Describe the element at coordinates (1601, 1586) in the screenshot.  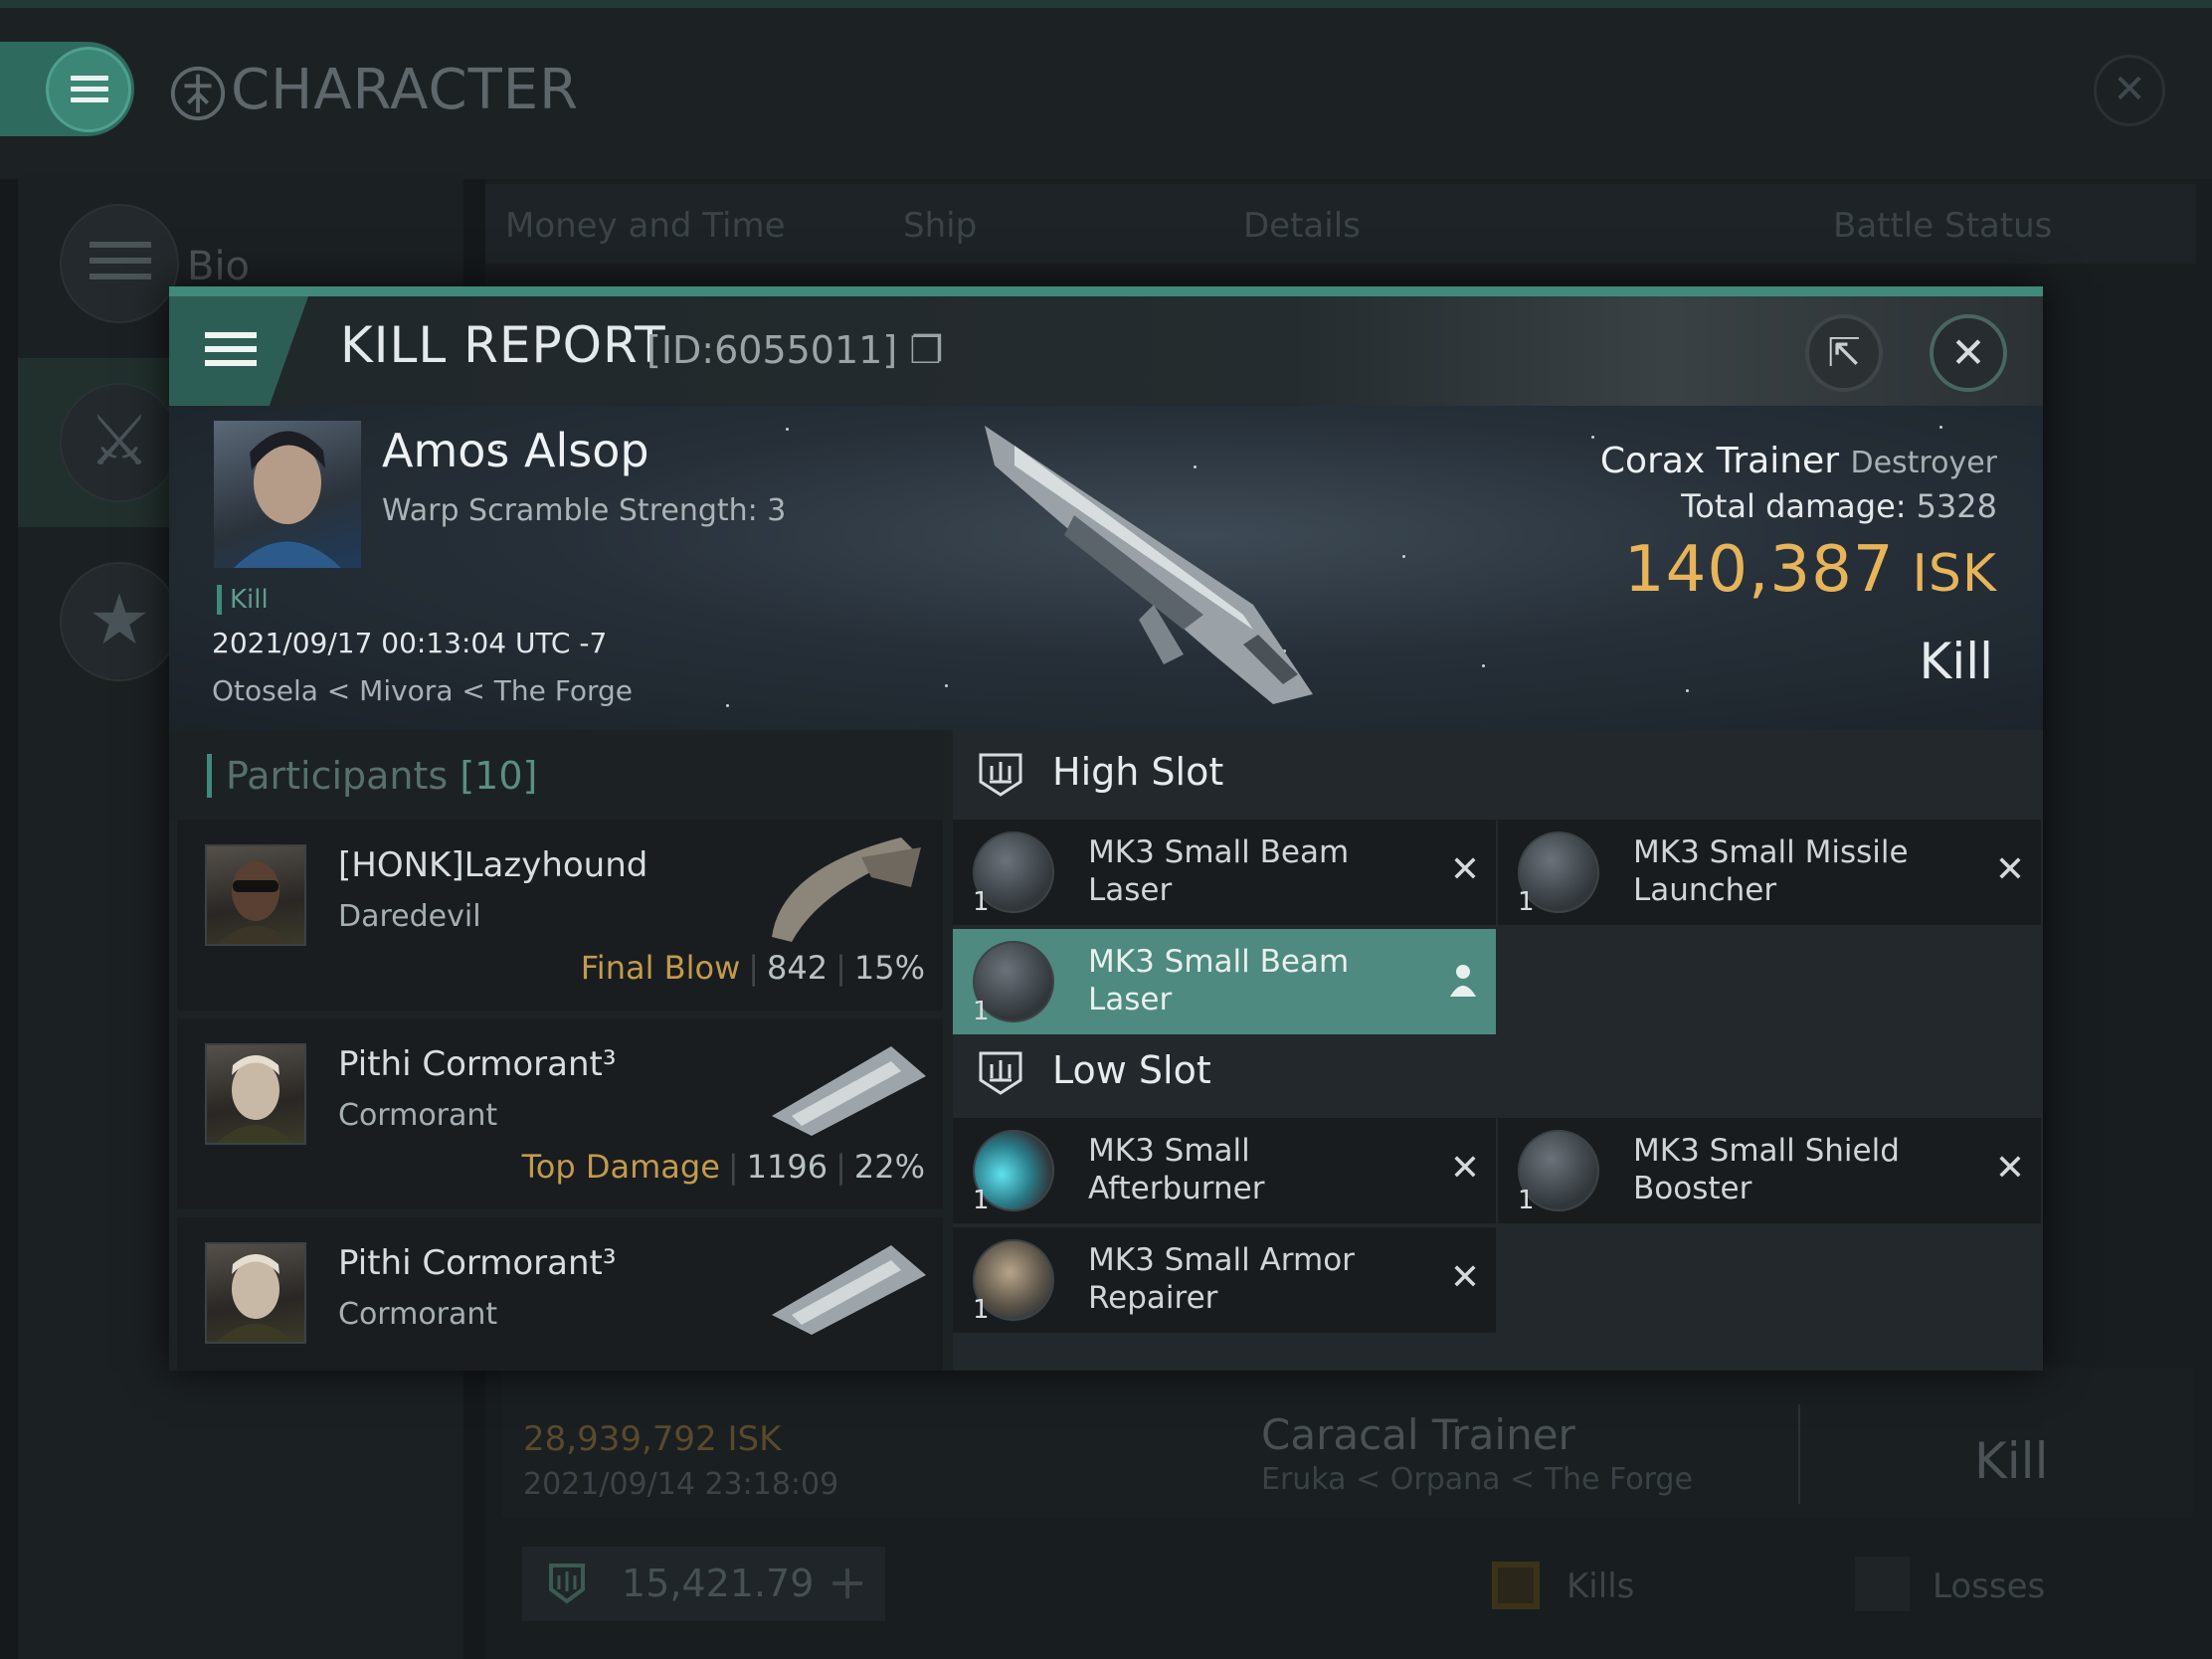
I see `kills-filter-label: Kills` at that location.